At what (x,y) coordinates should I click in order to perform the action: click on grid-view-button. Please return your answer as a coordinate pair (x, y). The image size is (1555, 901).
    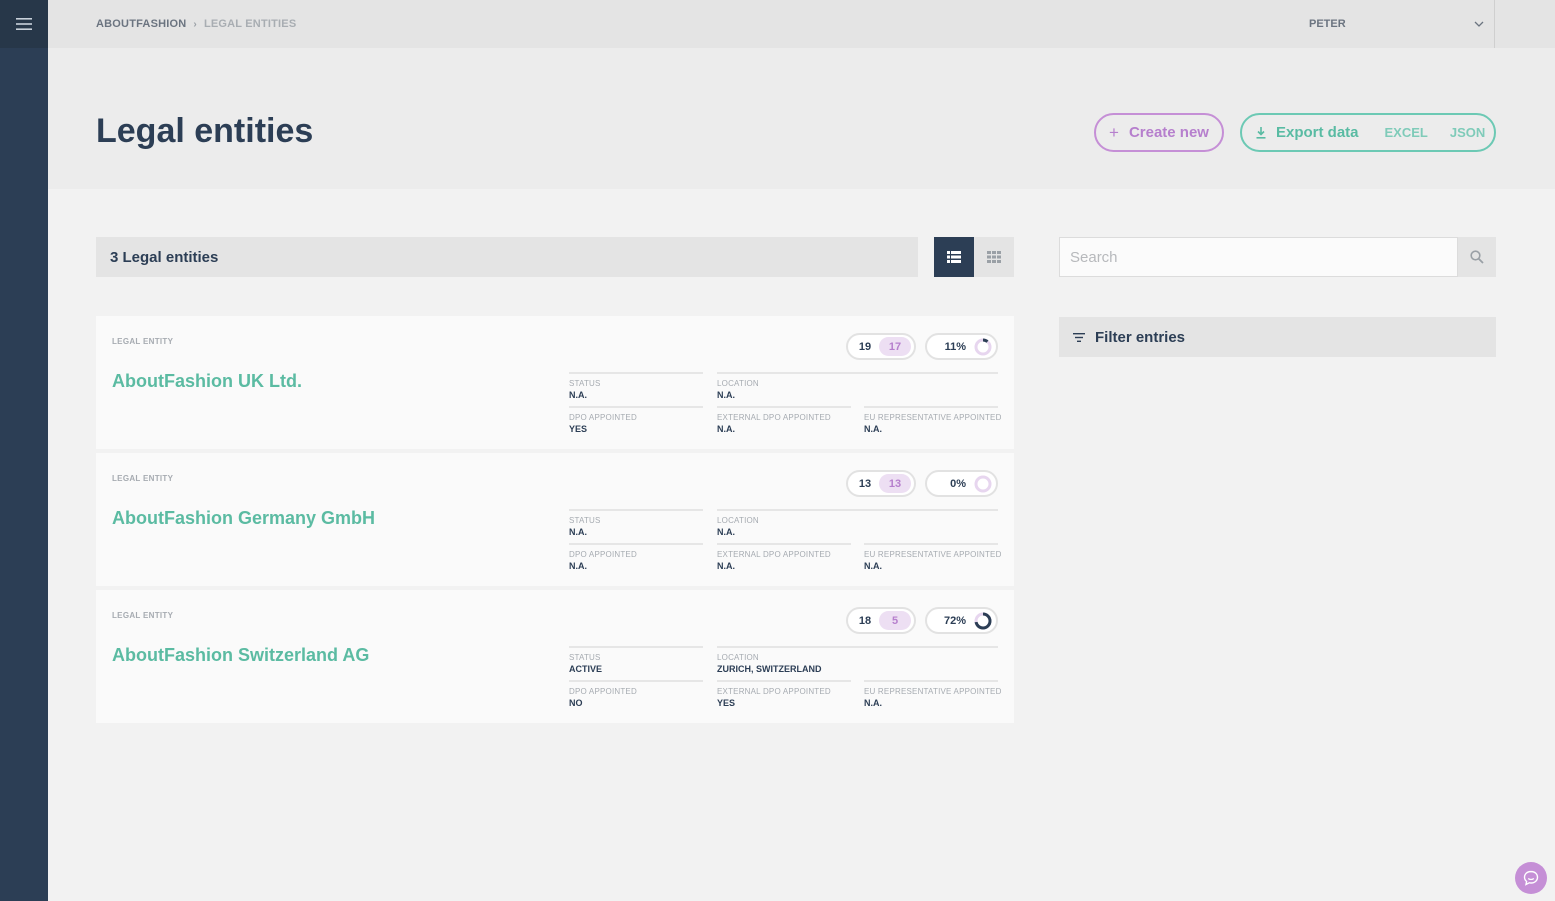
    Looking at the image, I should click on (994, 257).